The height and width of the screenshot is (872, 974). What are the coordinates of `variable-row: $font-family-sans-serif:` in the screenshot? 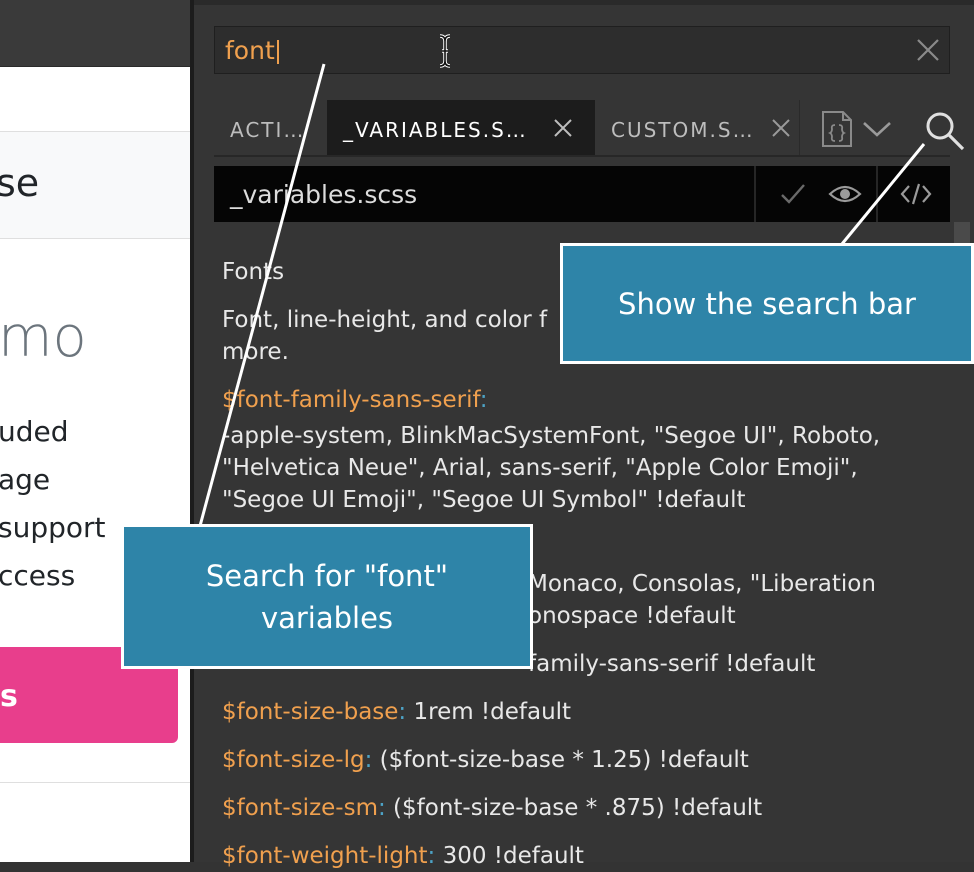 It's located at (355, 400).